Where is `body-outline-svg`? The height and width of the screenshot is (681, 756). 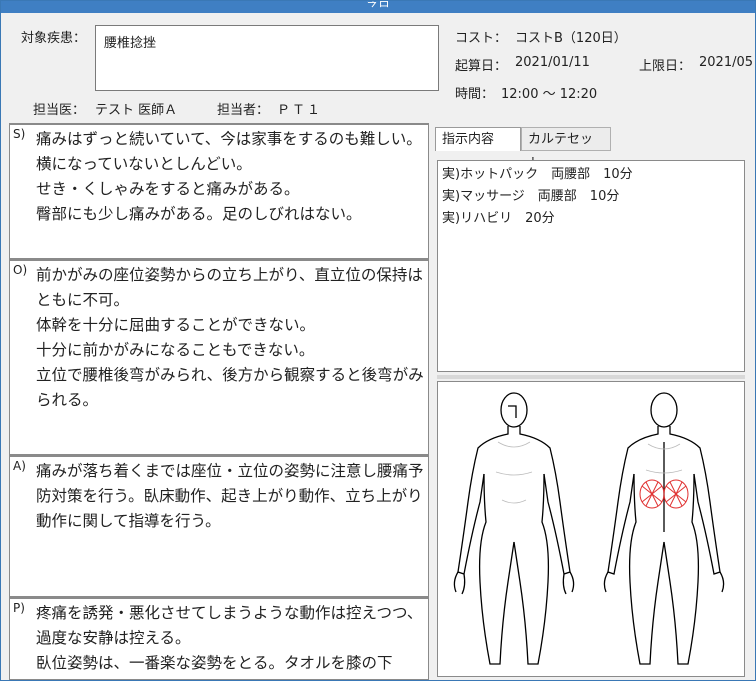 body-outline-svg is located at coordinates (589, 528).